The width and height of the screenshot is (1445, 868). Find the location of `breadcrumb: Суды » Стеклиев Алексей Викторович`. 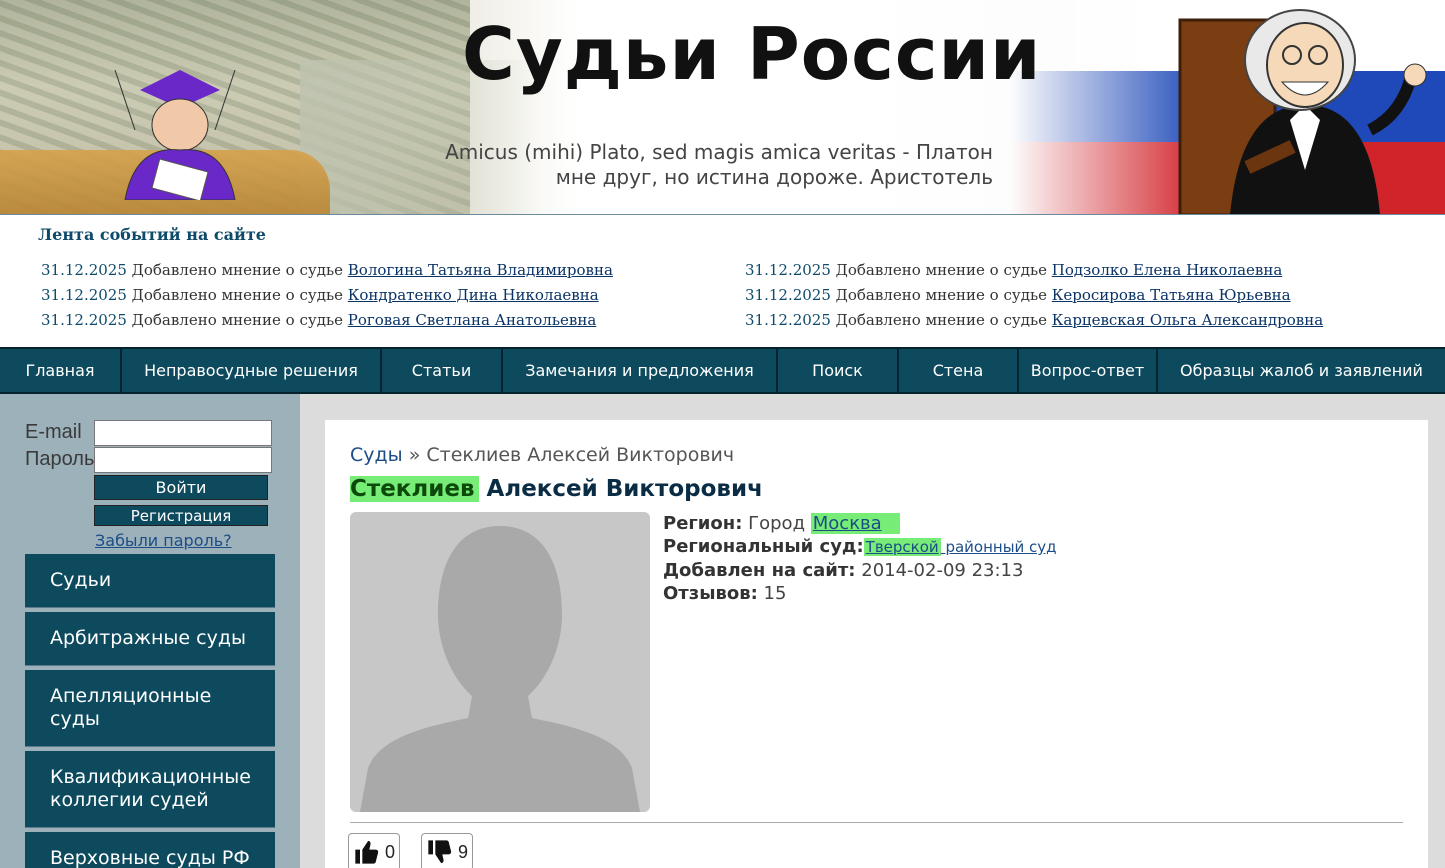

breadcrumb: Суды » Стеклиев Алексей Викторович is located at coordinates (542, 455).